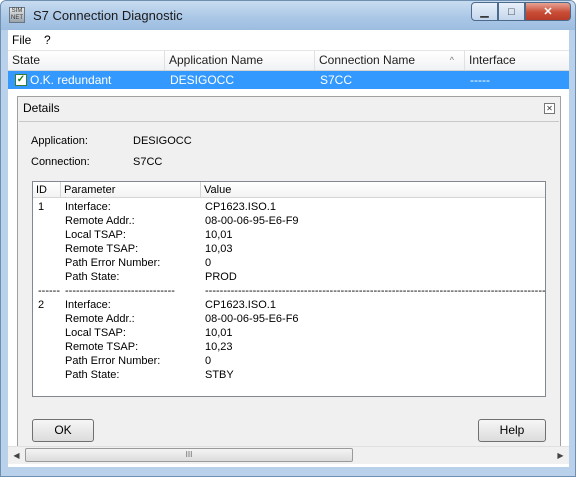 The width and height of the screenshot is (576, 477). Describe the element at coordinates (336, 80) in the screenshot. I see `cell-connection: S7CC` at that location.